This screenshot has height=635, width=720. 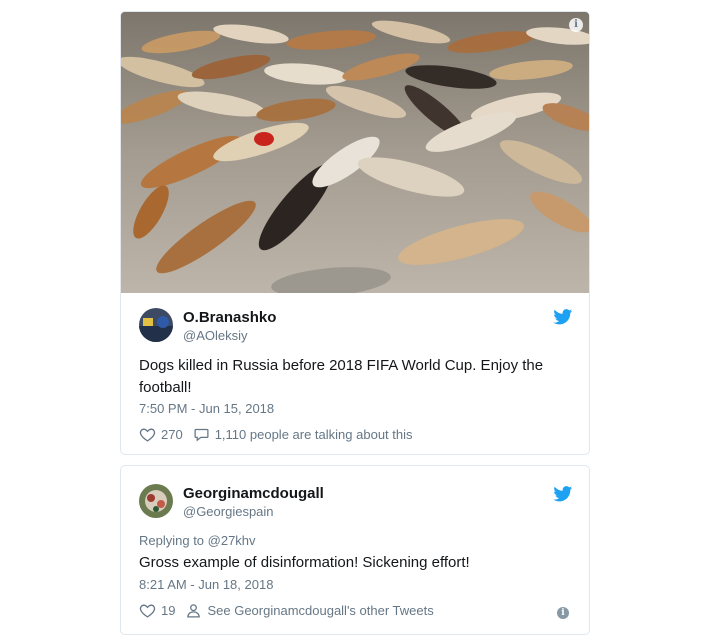 What do you see at coordinates (172, 434) in the screenshot?
I see `like-count: 270` at bounding box center [172, 434].